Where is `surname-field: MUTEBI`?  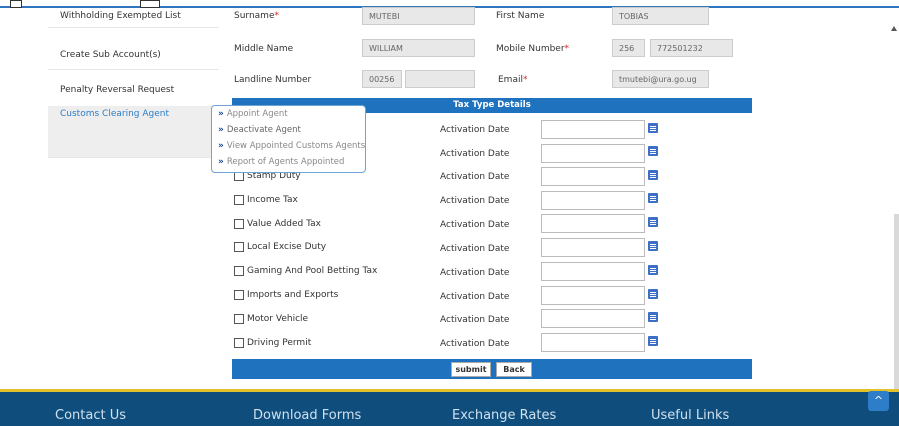 surname-field: MUTEBI is located at coordinates (418, 16).